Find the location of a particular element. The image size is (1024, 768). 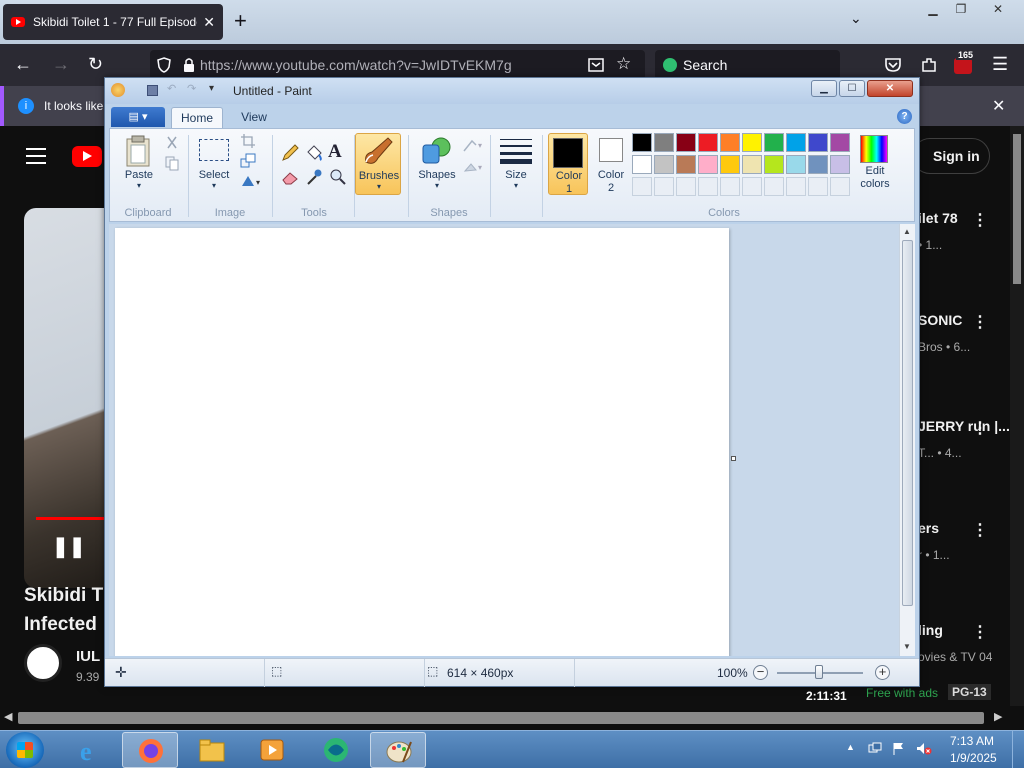

zoom-slider-knob is located at coordinates (819, 672).